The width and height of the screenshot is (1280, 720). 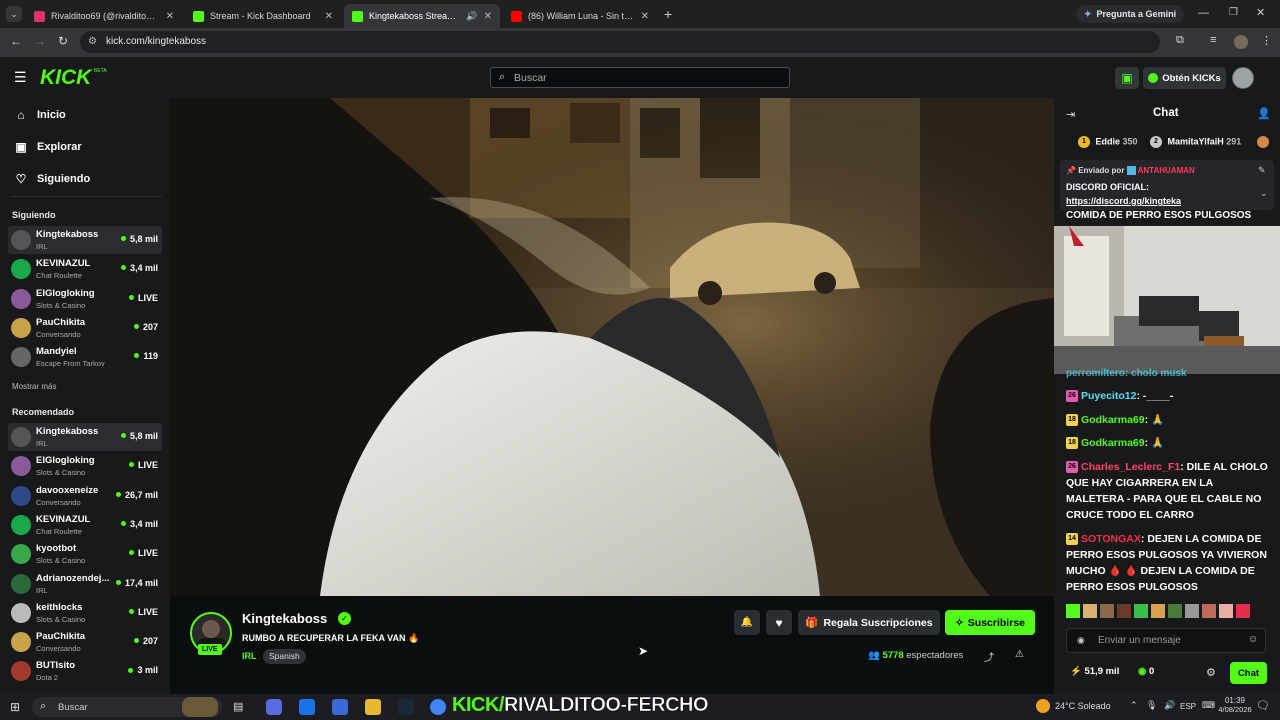 I want to click on chat-mode-icon: ◉, so click(x=1081, y=640).